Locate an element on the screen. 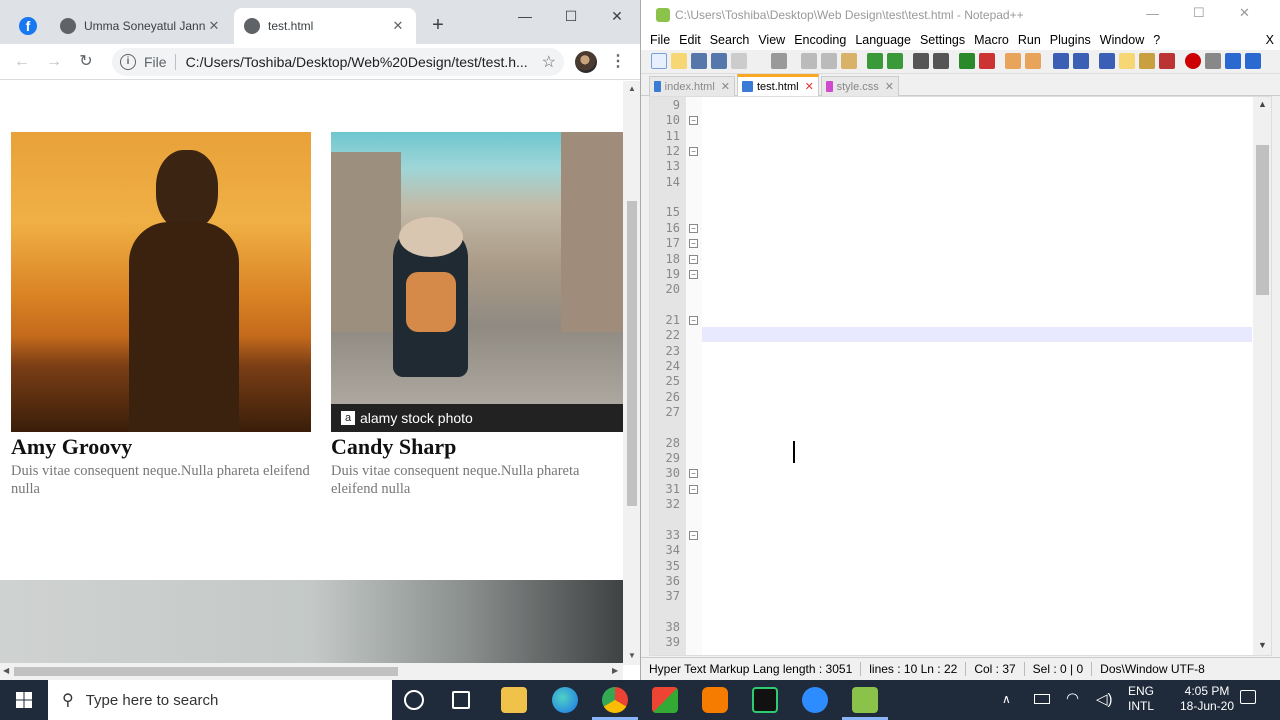 The width and height of the screenshot is (1280, 720). page-horizontal-scrollbar: ◀ ▶ is located at coordinates (311, 671).